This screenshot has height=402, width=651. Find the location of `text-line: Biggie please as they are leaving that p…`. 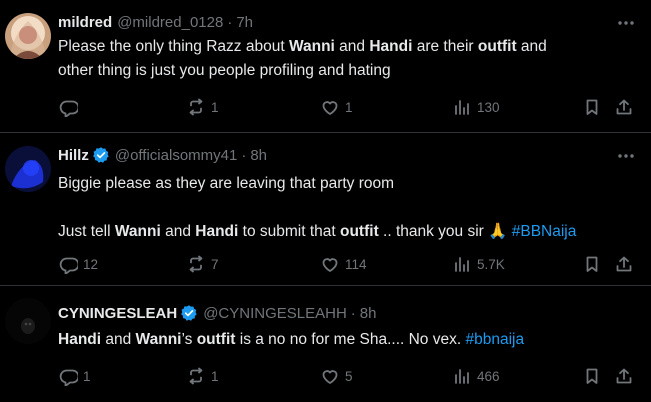

text-line: Biggie please as they are leaving that p… is located at coordinates (348, 184).